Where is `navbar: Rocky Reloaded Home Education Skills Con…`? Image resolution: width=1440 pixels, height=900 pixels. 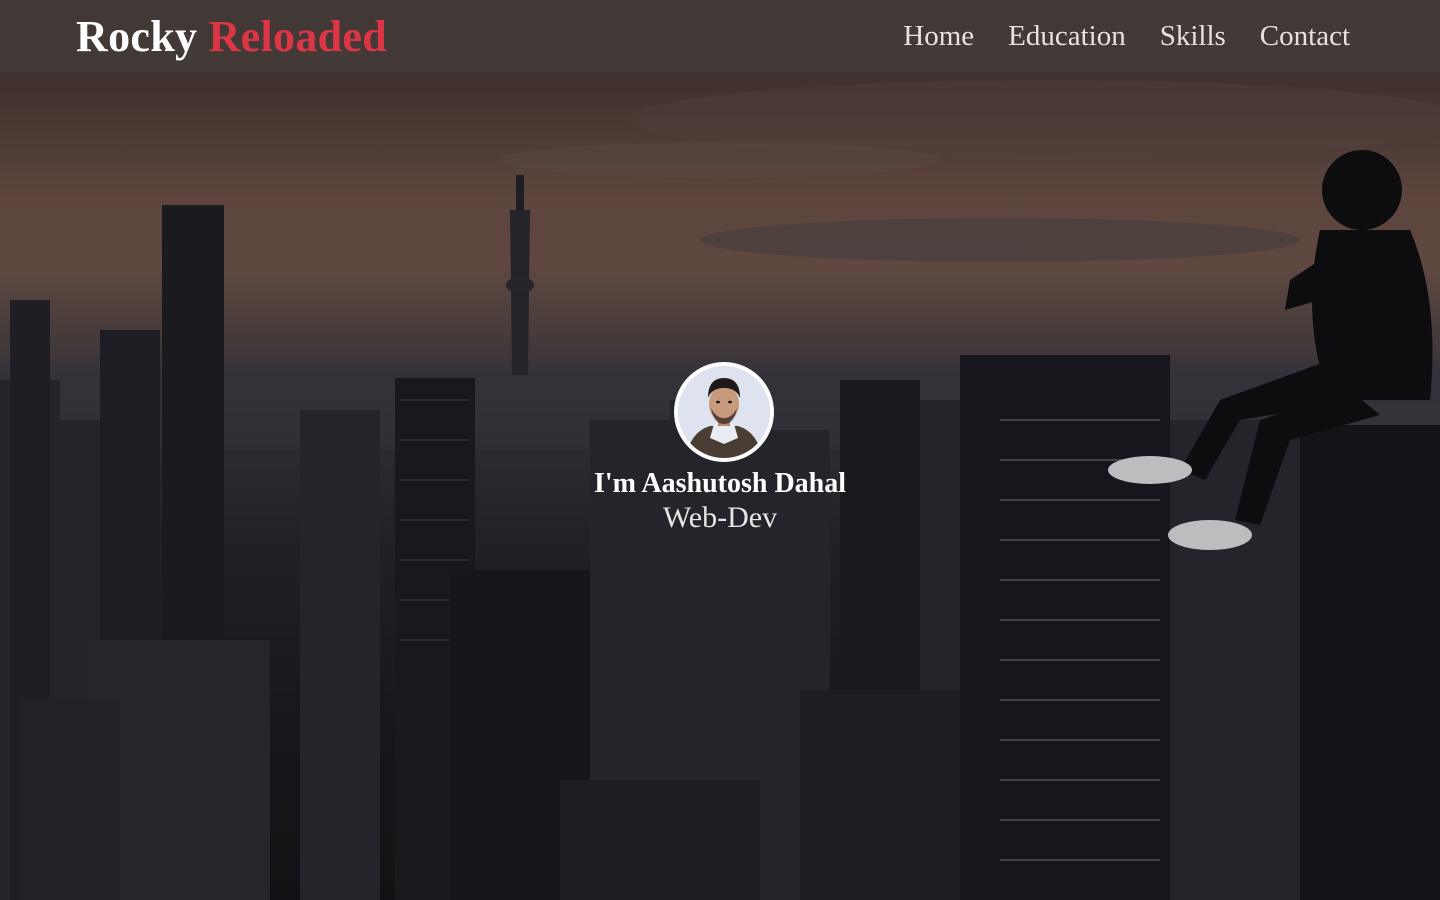
navbar: Rocky Reloaded Home Education Skills Con… is located at coordinates (720, 36).